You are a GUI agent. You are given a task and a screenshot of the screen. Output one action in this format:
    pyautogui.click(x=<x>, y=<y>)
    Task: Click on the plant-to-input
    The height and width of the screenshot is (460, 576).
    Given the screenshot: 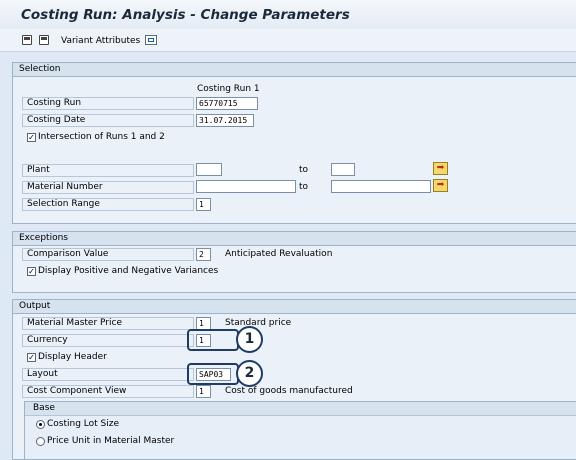 What is the action you would take?
    pyautogui.click(x=343, y=169)
    